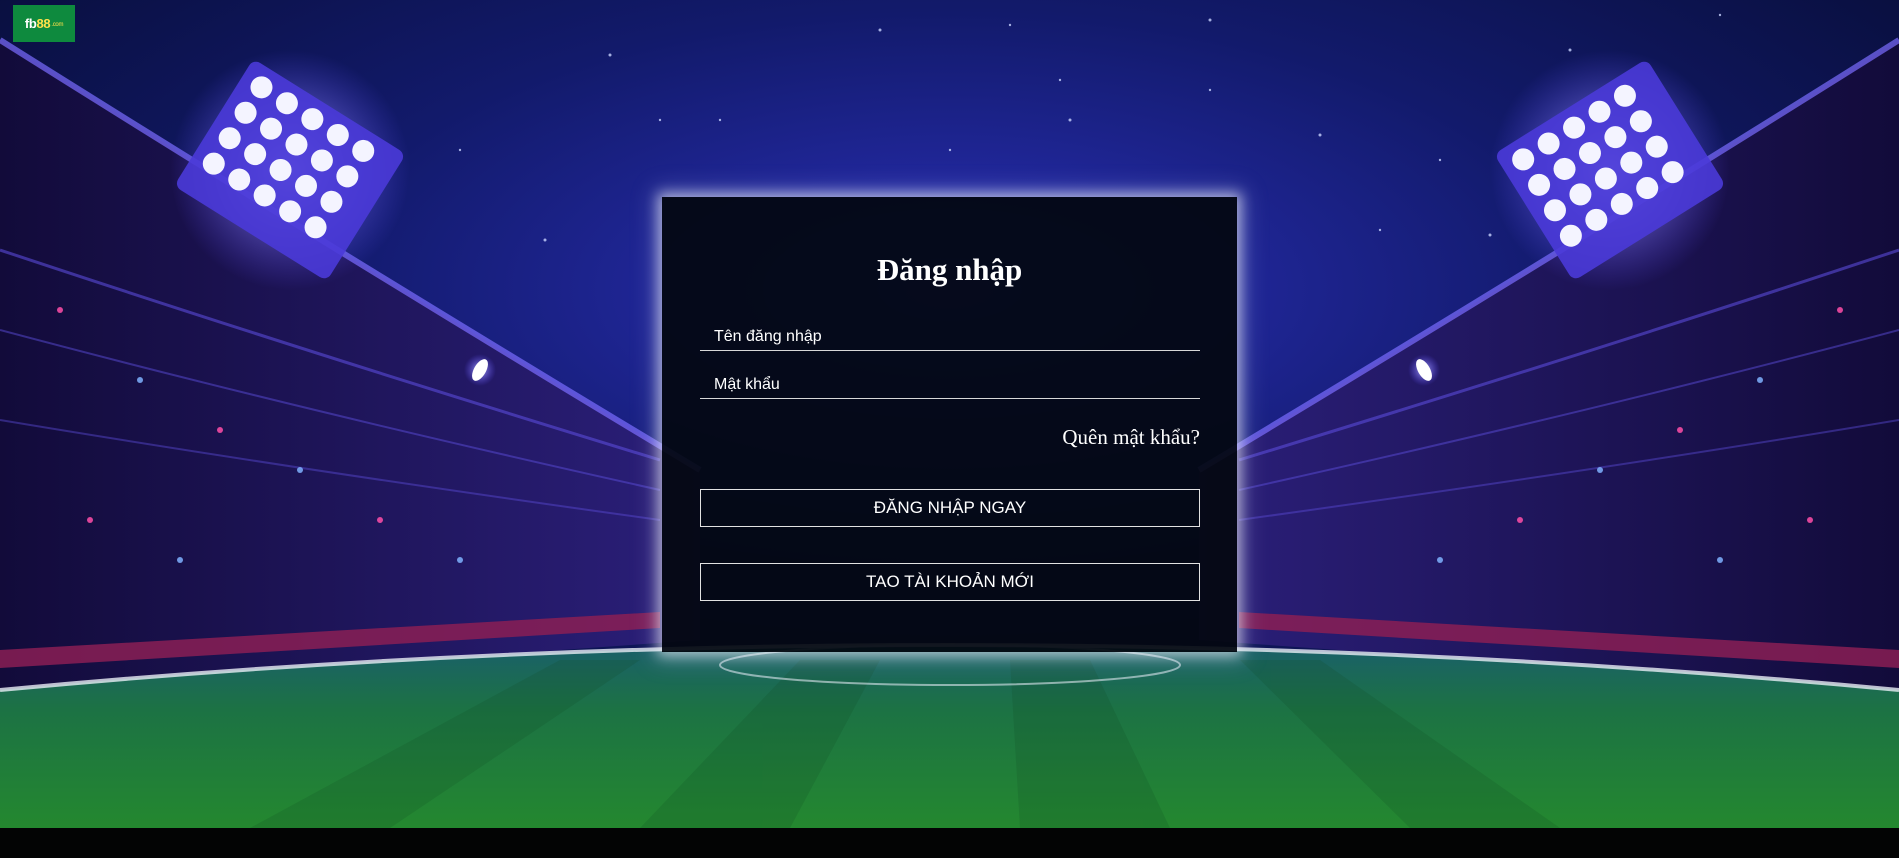 The height and width of the screenshot is (858, 1899). I want to click on fb88-logo: fb 88 .com, so click(44, 23).